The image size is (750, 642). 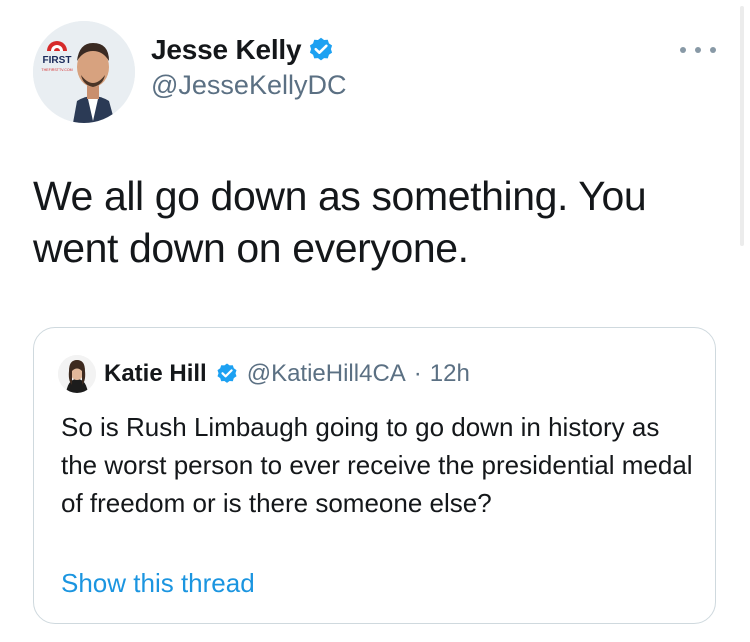 I want to click on quoted-header: Katie Hill @KatieHill4CA · 12h, so click(x=264, y=374).